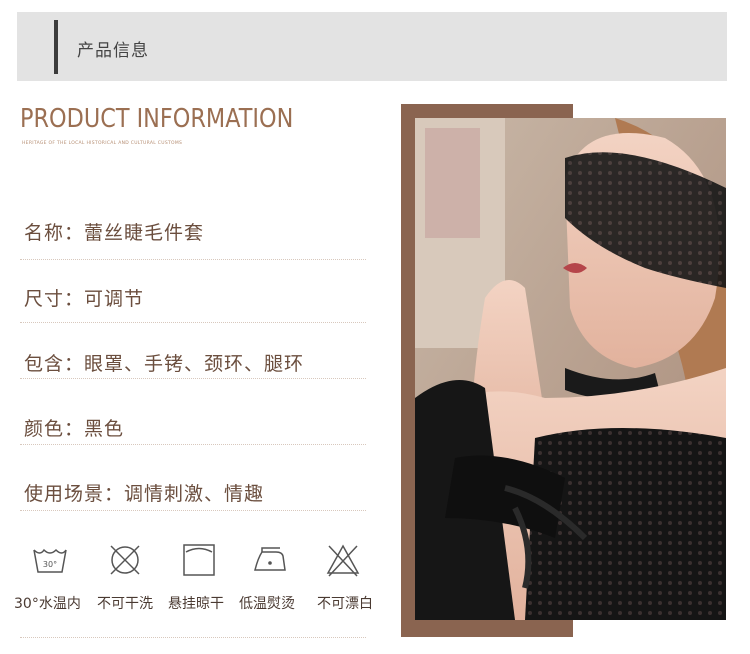  I want to click on hang-dry-icon, so click(199, 560).